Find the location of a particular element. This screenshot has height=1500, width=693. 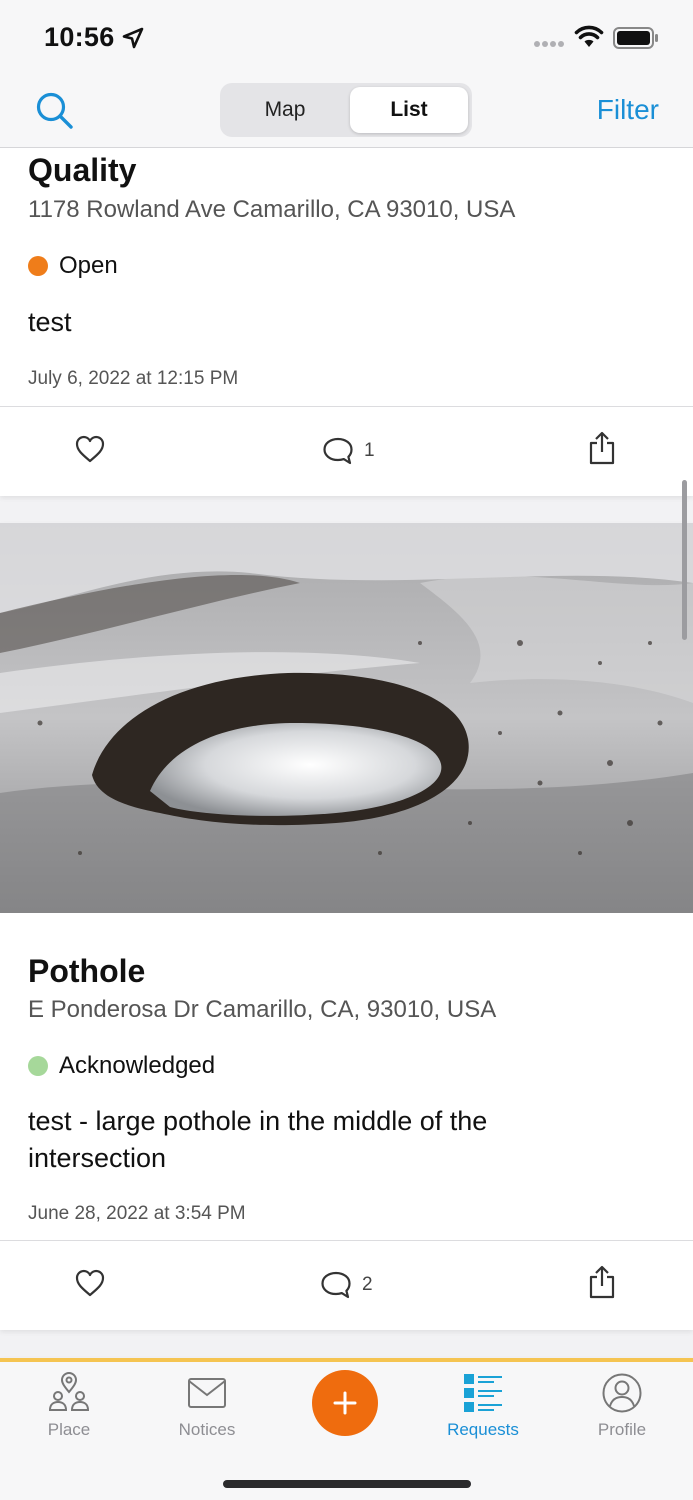

status-time: 10:56 is located at coordinates (79, 37).